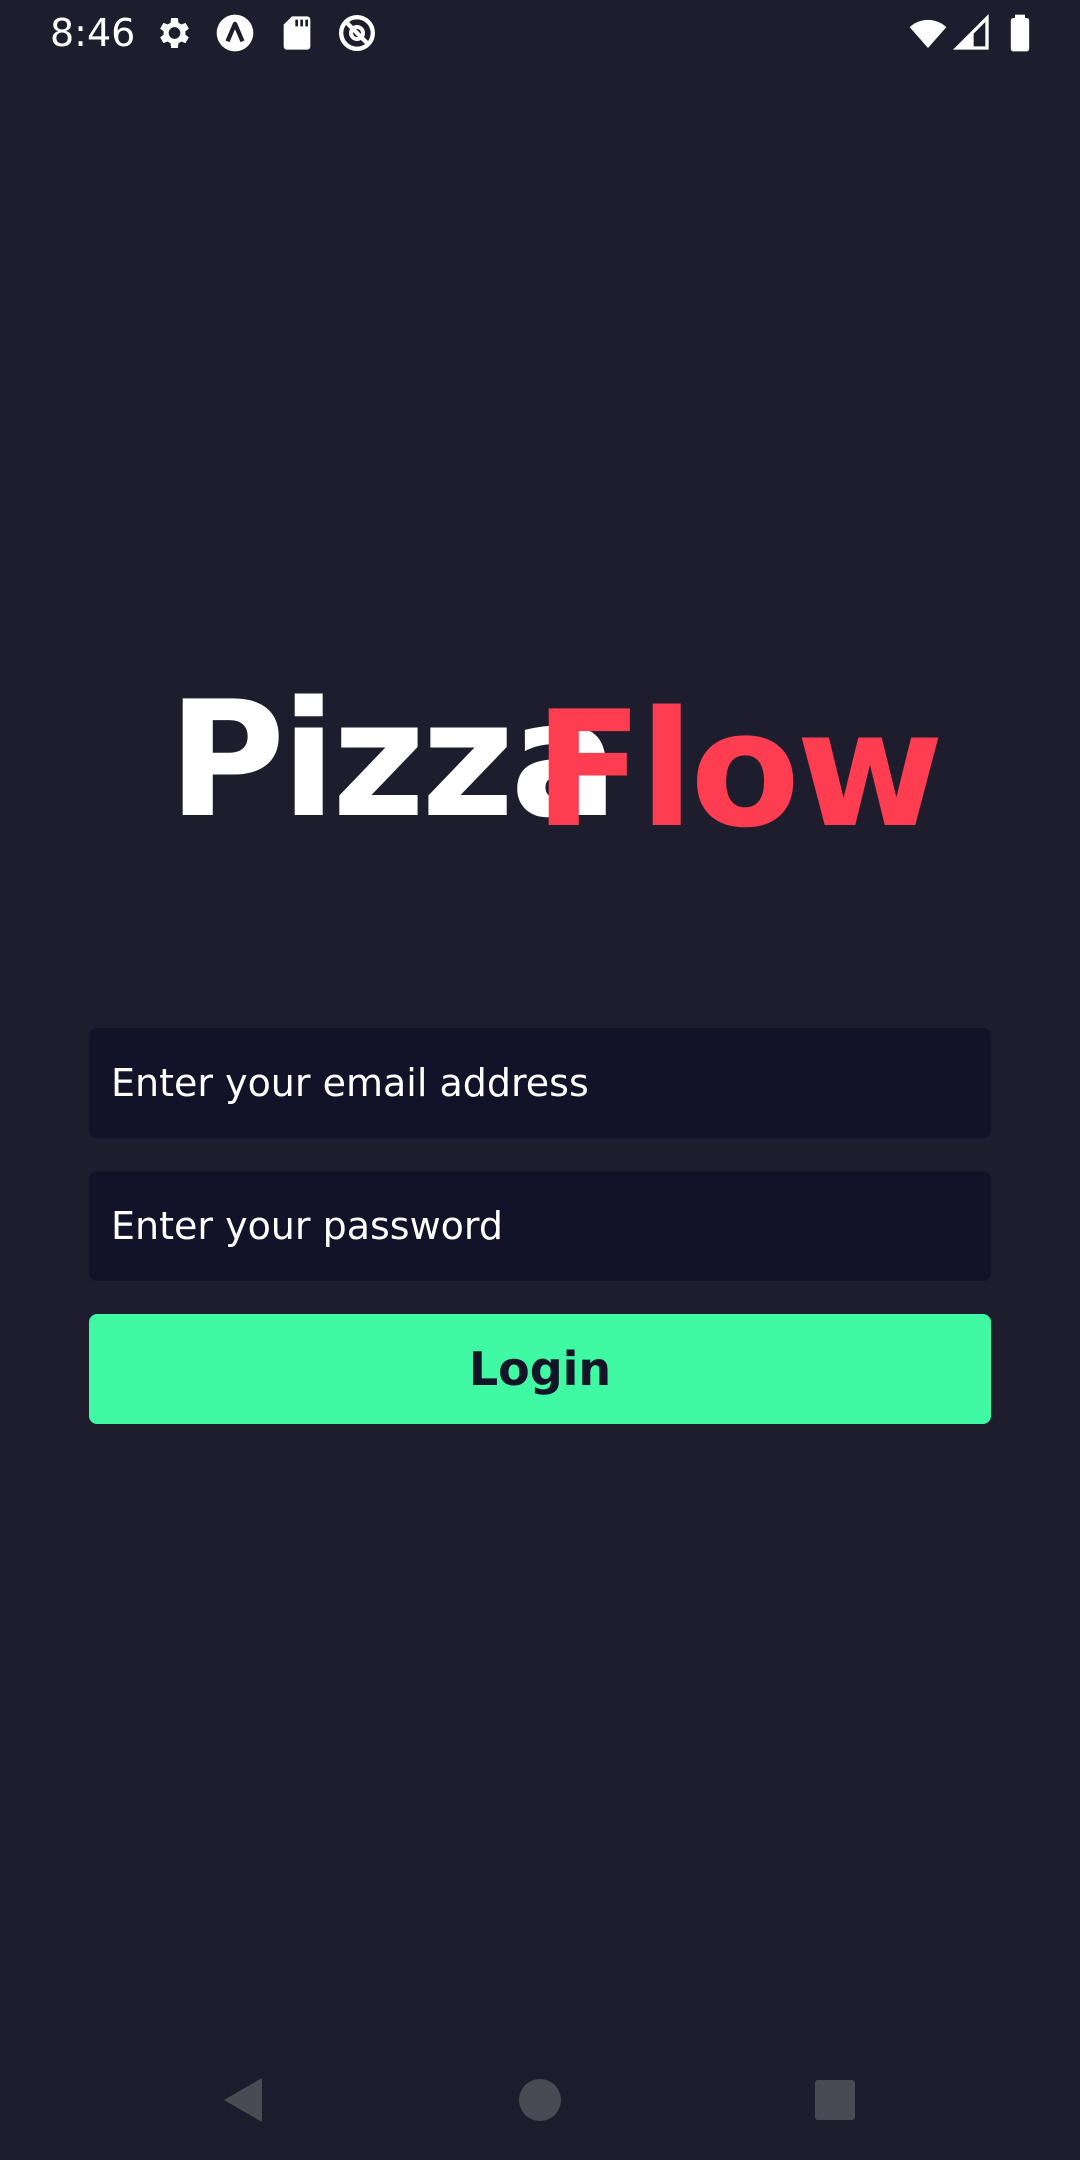 Image resolution: width=1080 pixels, height=2160 pixels. Describe the element at coordinates (173, 33) in the screenshot. I see `gear-icon` at that location.